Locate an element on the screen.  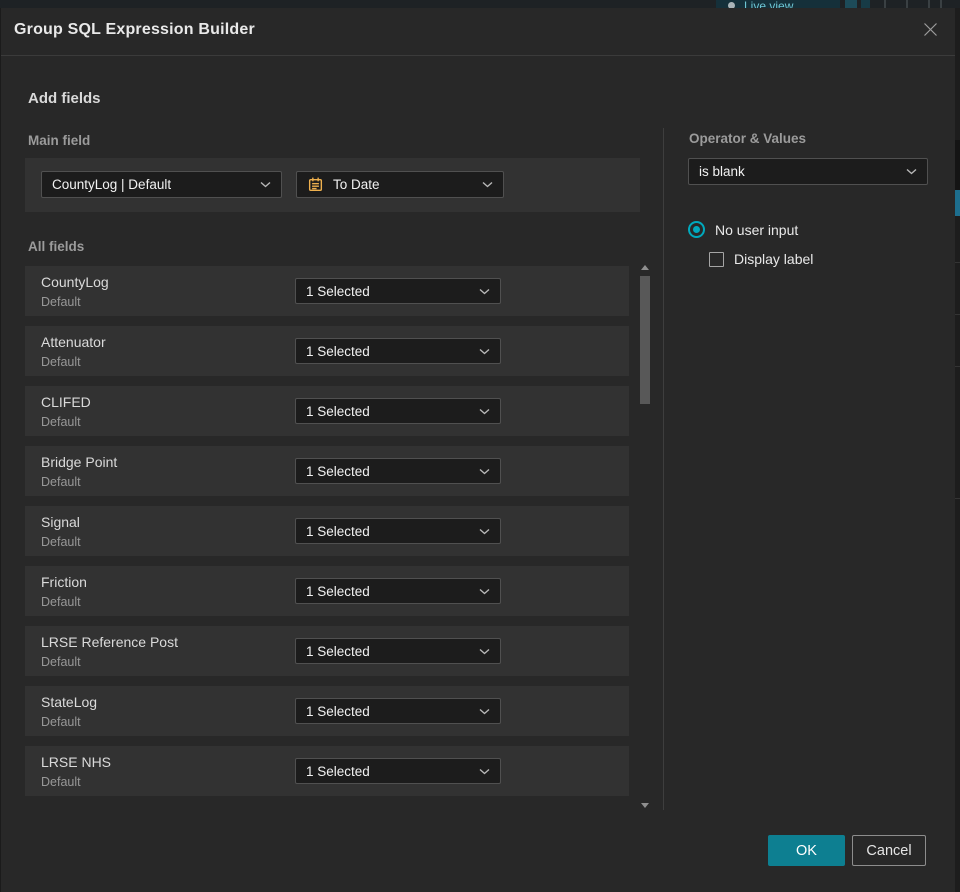
triangle-up-icon is located at coordinates (645, 267).